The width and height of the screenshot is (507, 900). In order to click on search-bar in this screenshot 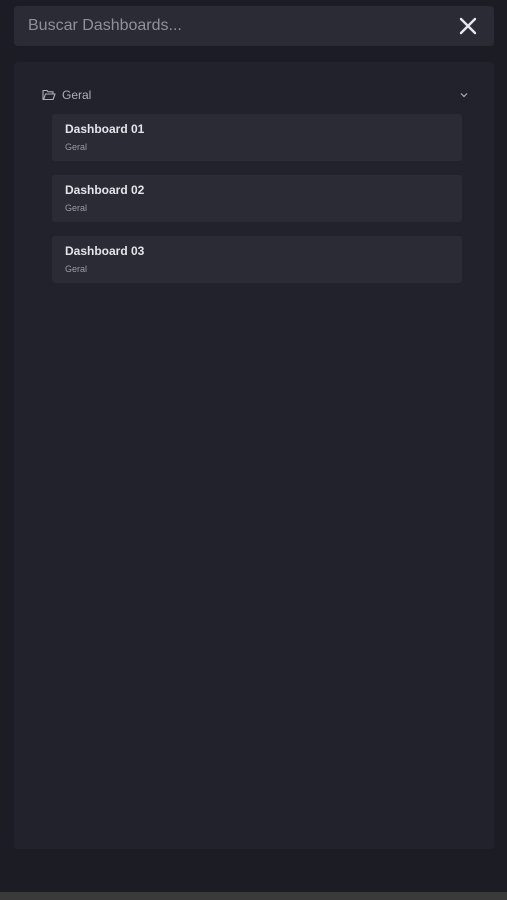, I will do `click(254, 26)`.